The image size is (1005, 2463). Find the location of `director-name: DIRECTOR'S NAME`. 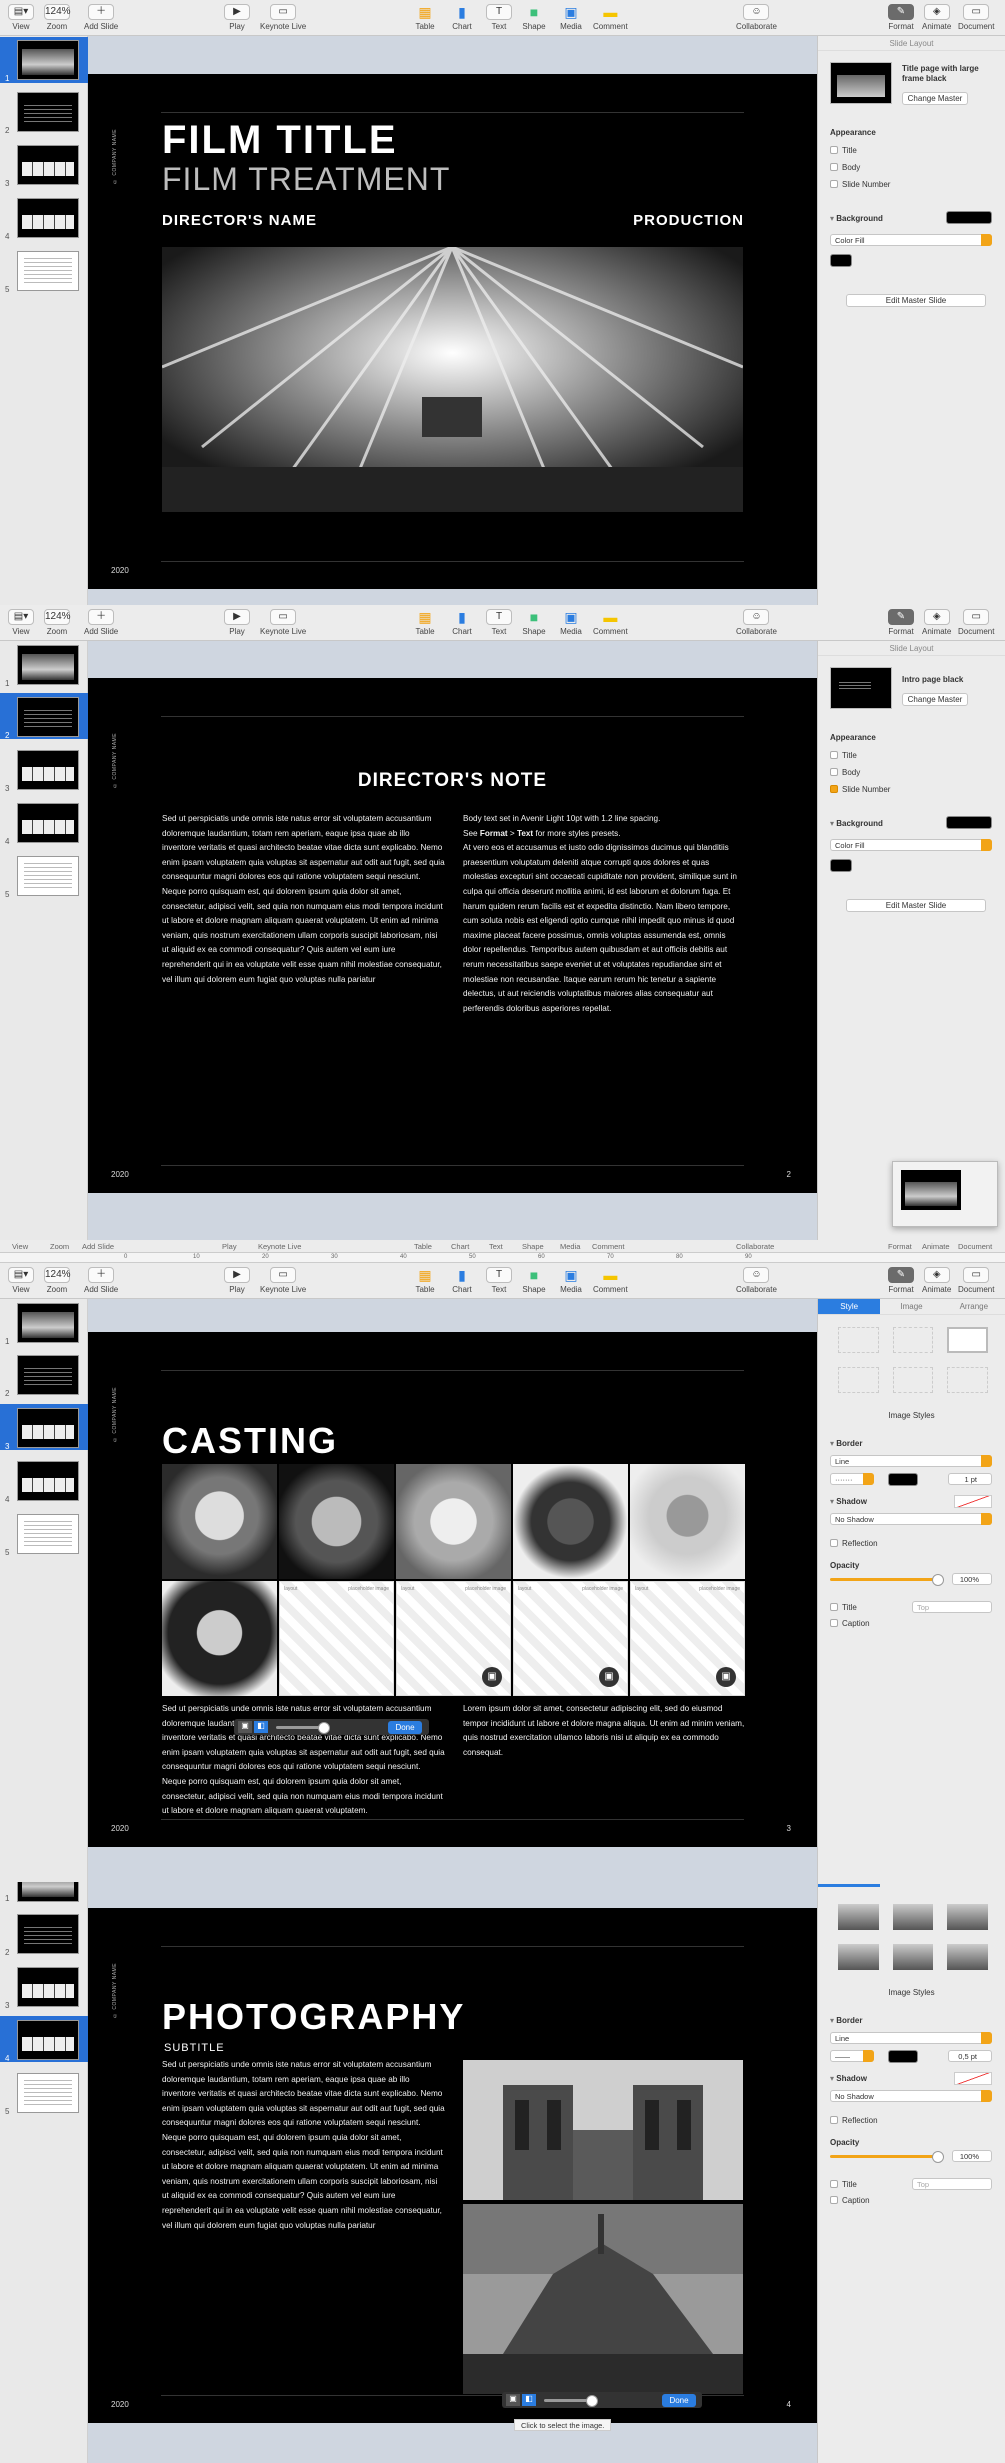

director-name: DIRECTOR'S NAME is located at coordinates (239, 220).